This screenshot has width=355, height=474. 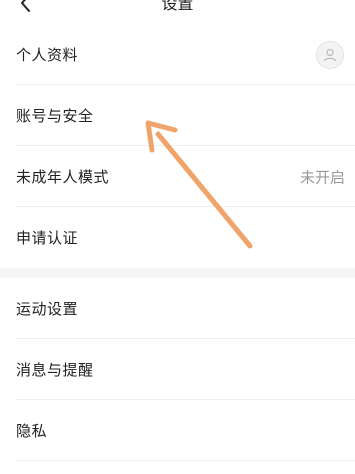 What do you see at coordinates (55, 370) in the screenshot?
I see `settings-item-label: 消息与提醒` at bounding box center [55, 370].